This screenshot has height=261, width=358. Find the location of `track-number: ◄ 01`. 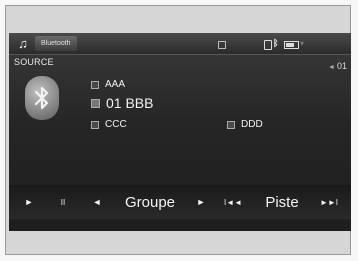

track-number: ◄ 01 is located at coordinates (337, 66).